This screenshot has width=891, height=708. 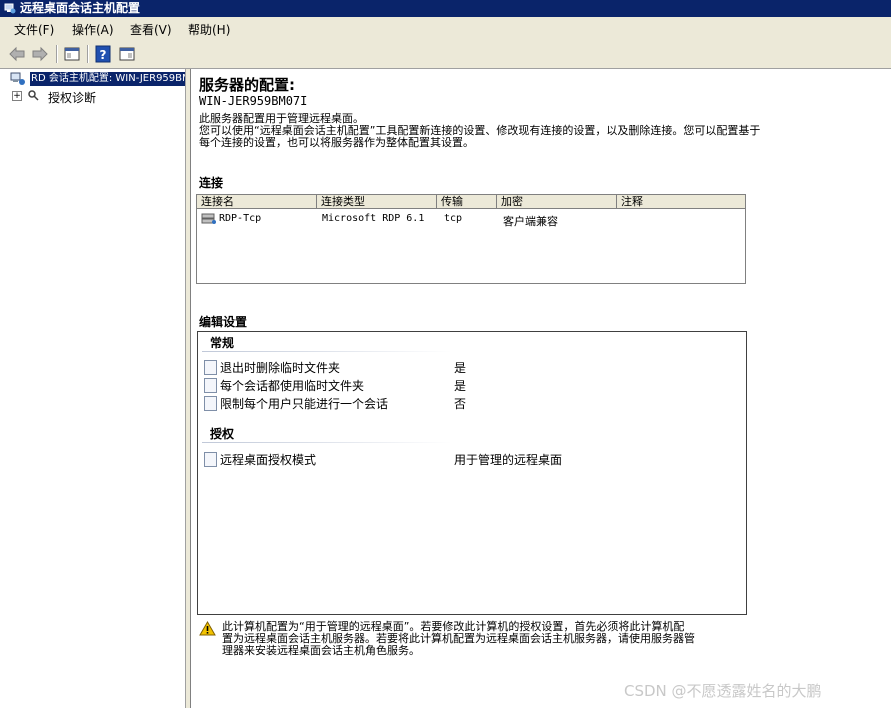 I want to click on setting-row: 退出时删除临时文件夹 是, so click(x=404, y=367).